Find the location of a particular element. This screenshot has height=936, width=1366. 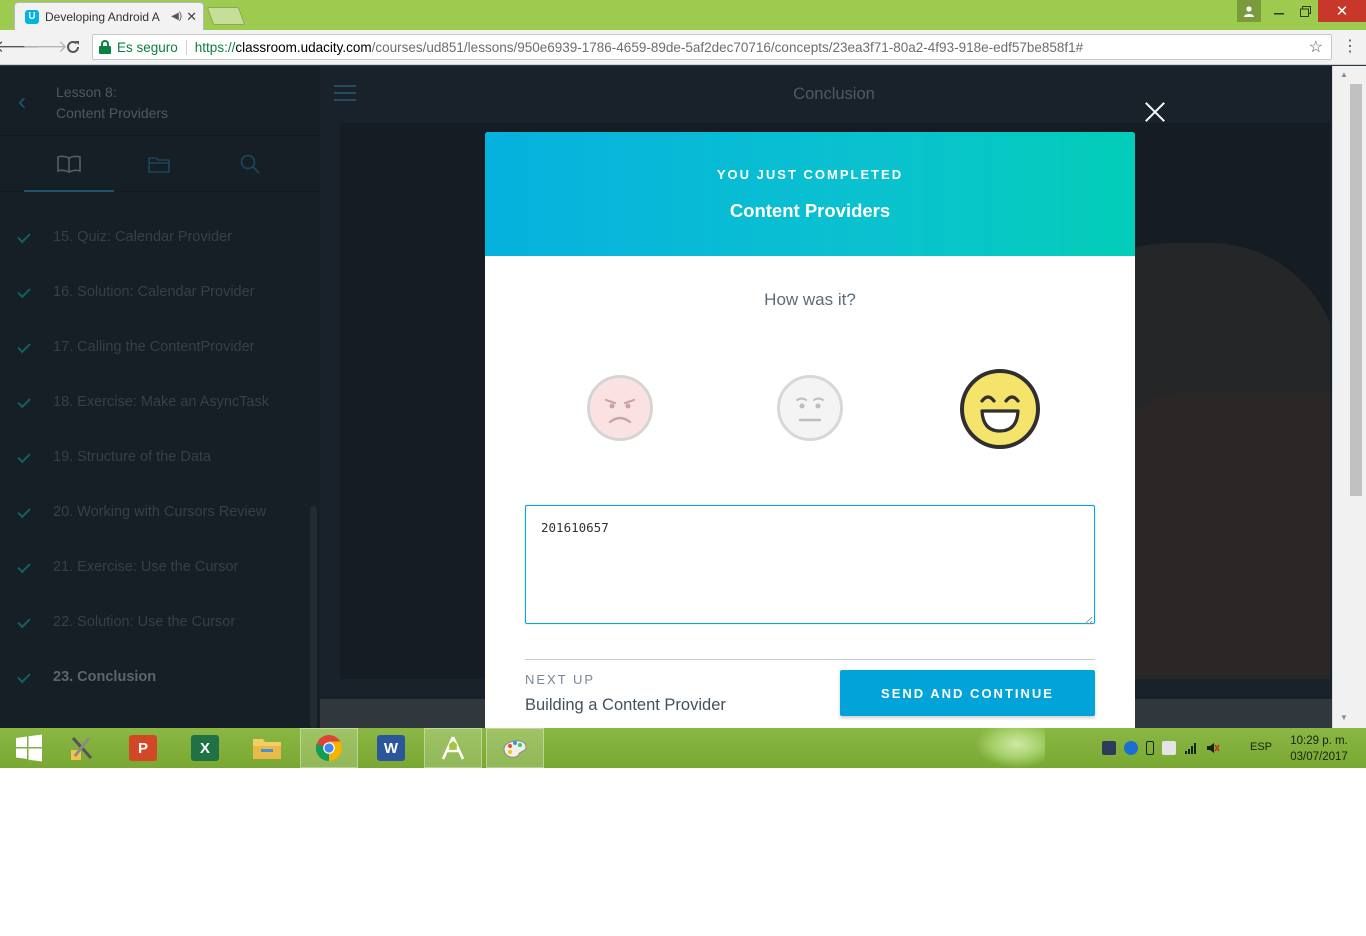

scroll-up-arrow-icon: ▲ is located at coordinates (1344, 74).